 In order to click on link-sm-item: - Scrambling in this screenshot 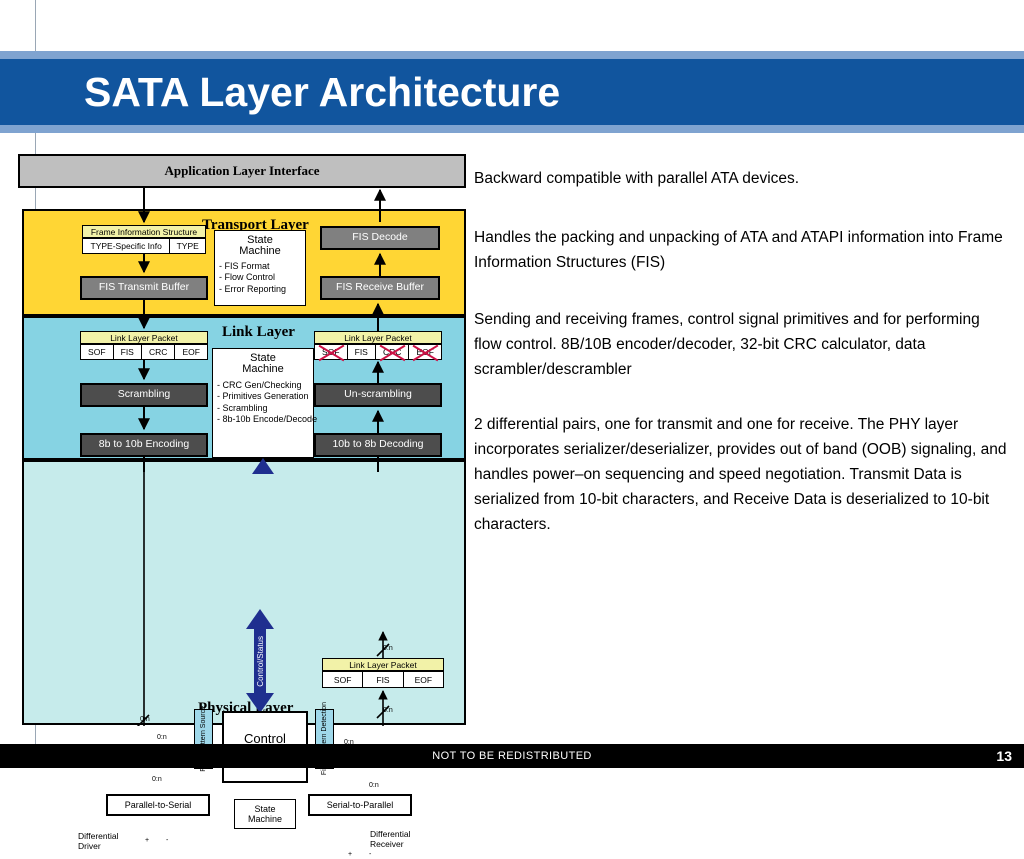, I will do `click(242, 407)`.